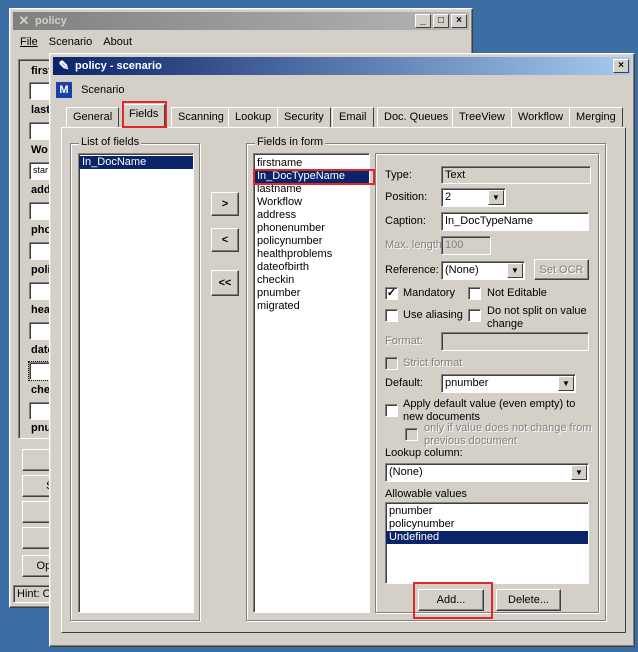 The image size is (638, 652). What do you see at coordinates (29, 42) in the screenshot?
I see `menu-file: File` at bounding box center [29, 42].